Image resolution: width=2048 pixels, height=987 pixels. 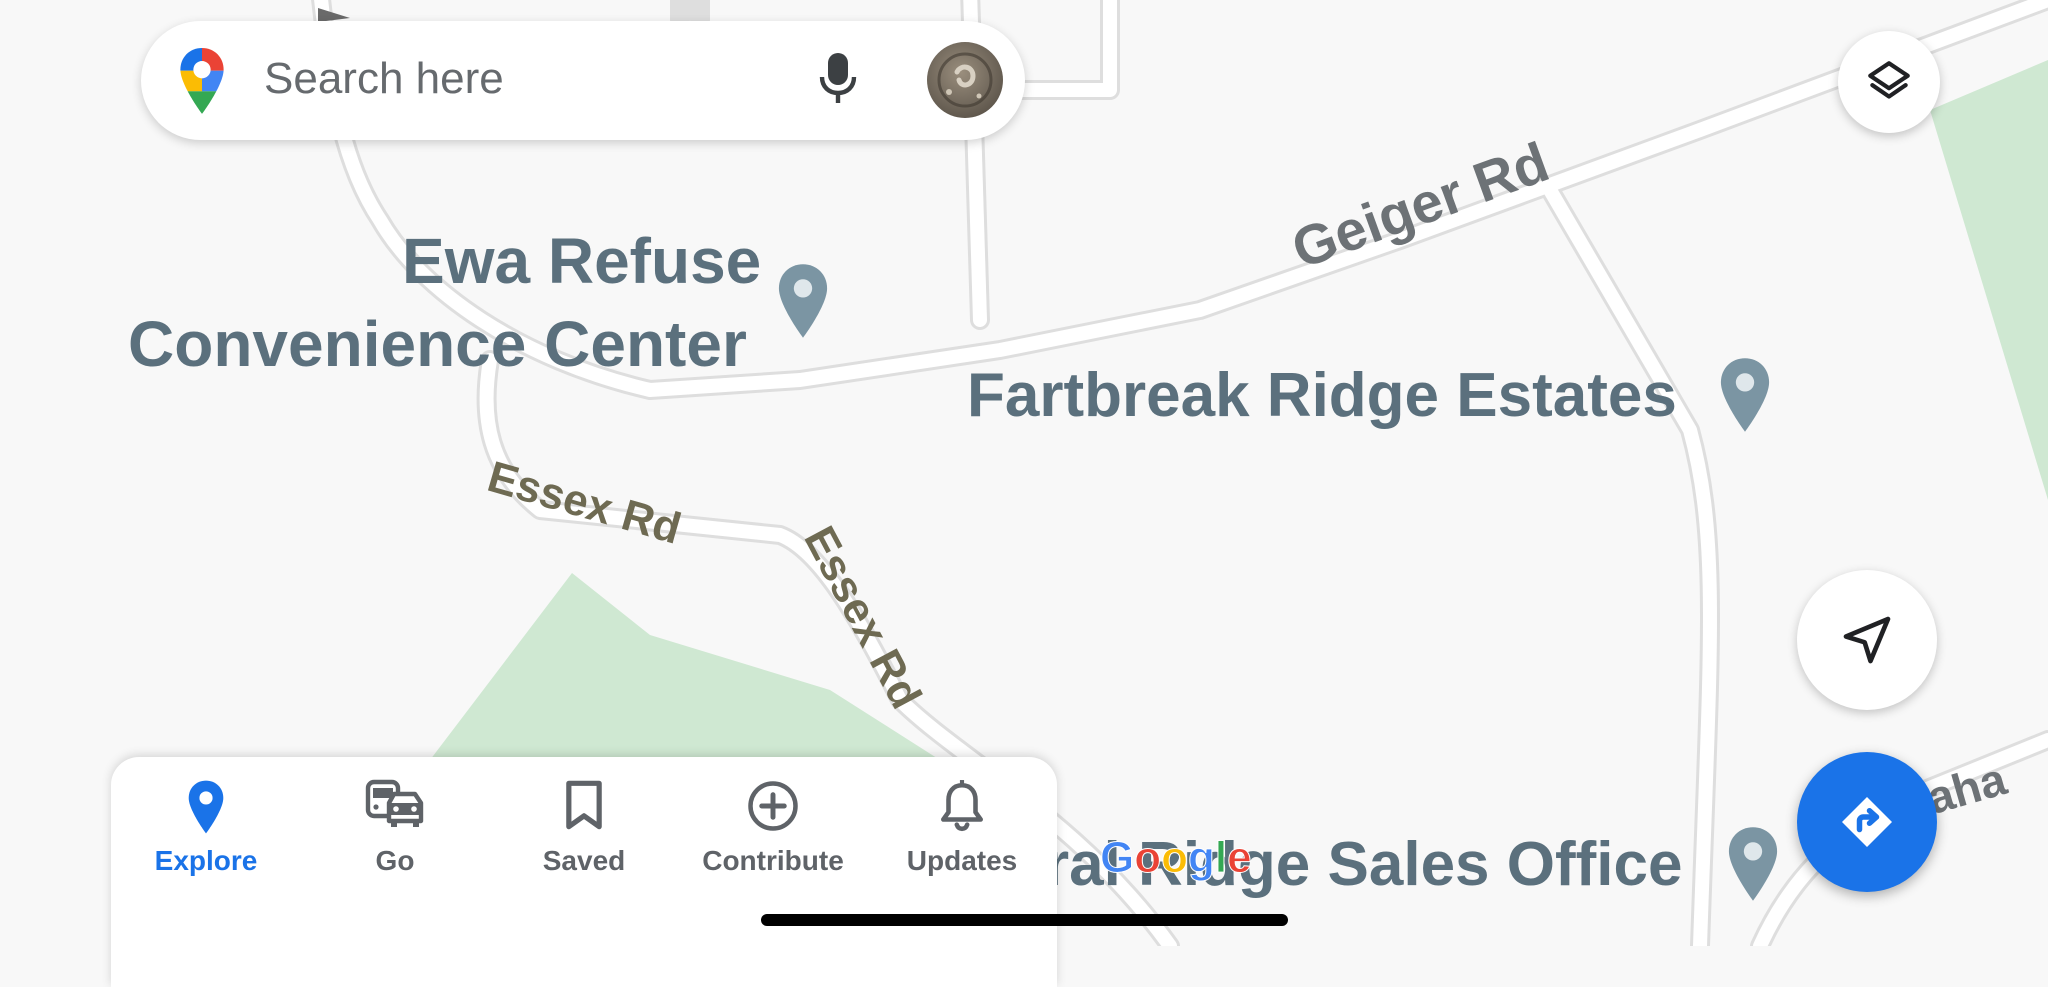 What do you see at coordinates (584, 860) in the screenshot?
I see `nav-label-saved: Saved` at bounding box center [584, 860].